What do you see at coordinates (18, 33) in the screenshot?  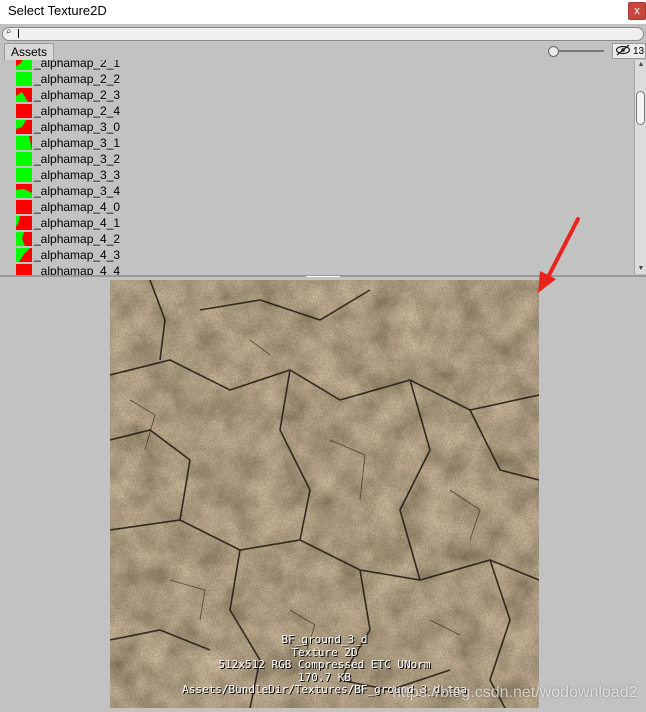 I see `text-cursor` at bounding box center [18, 33].